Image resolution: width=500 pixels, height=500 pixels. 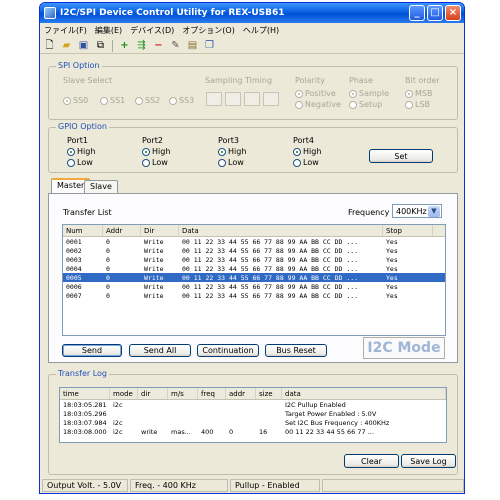 I want to click on menu-file: ファイル(F), so click(x=65, y=30).